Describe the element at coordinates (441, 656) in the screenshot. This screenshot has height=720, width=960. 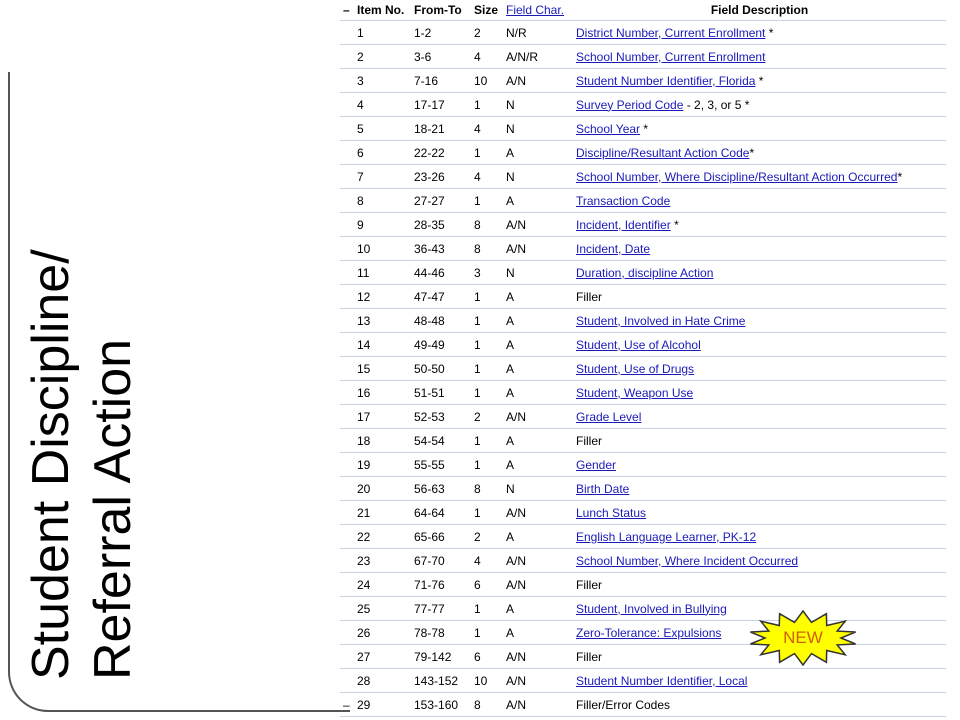
I see `from-to-cell: 79-142` at that location.